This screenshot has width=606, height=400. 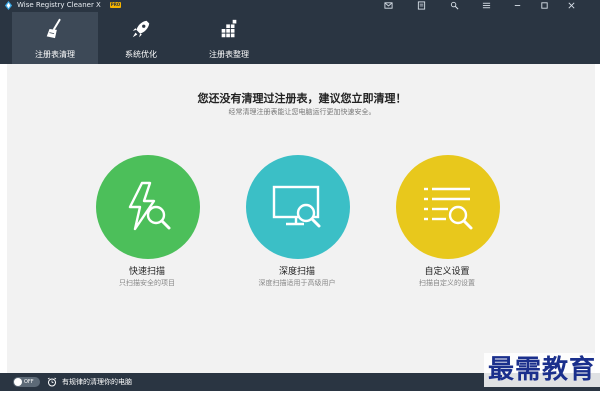 I want to click on custom-settings-option: 自定义设置 扫描自定义的设置, so click(x=447, y=225).